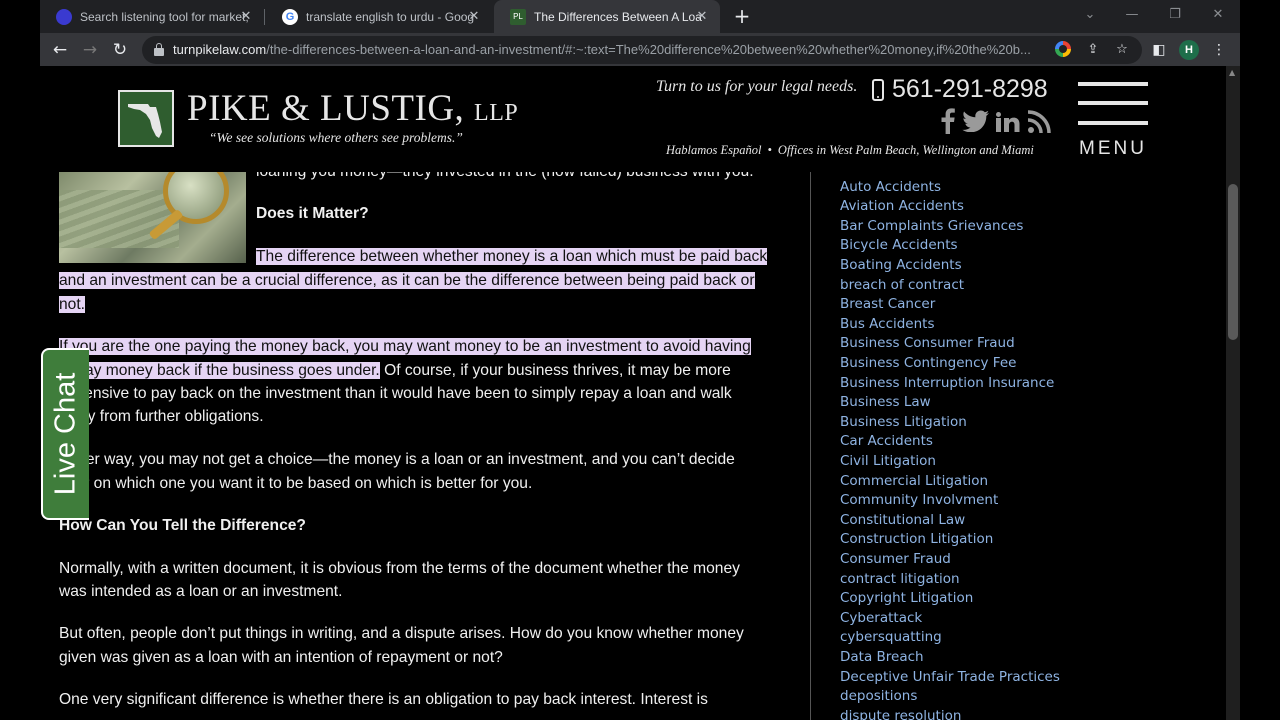  What do you see at coordinates (928, 363) in the screenshot?
I see `sidebar-link: Business Contingency Fee` at bounding box center [928, 363].